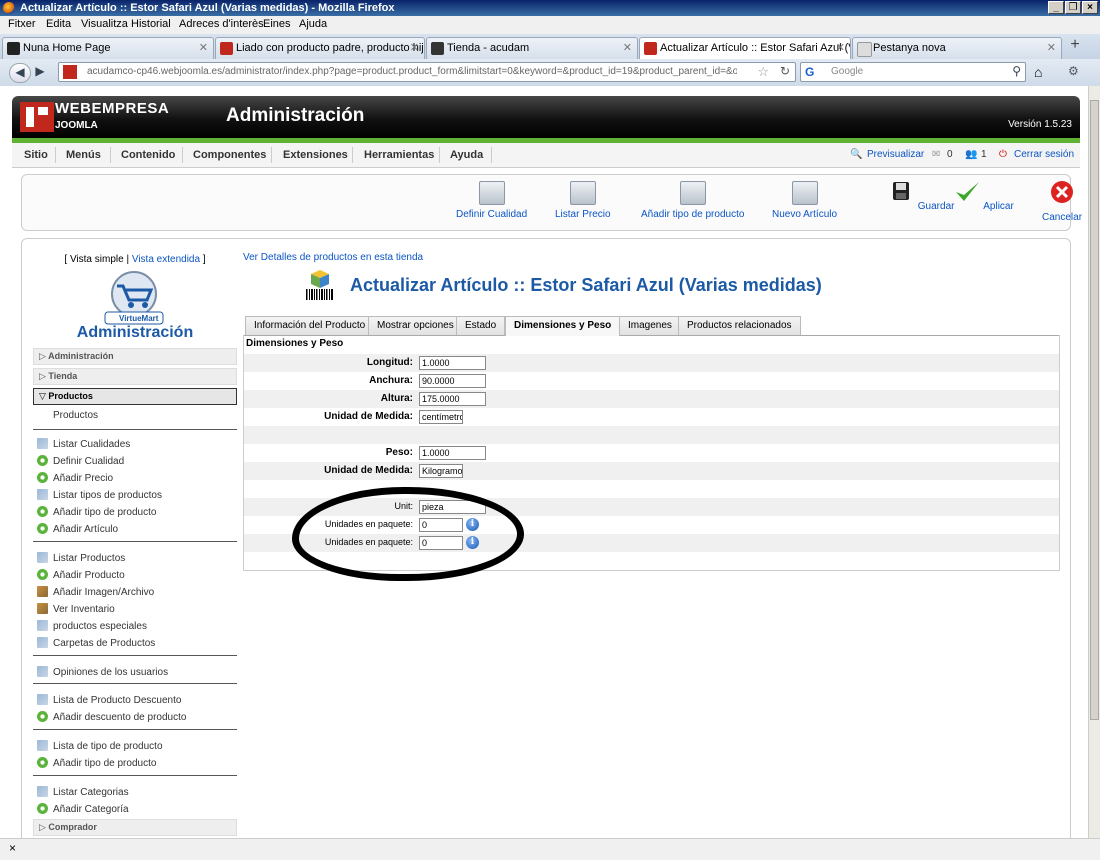 The image size is (1100, 860). Describe the element at coordinates (277, 24) in the screenshot. I see `menu-eines: Eines` at that location.